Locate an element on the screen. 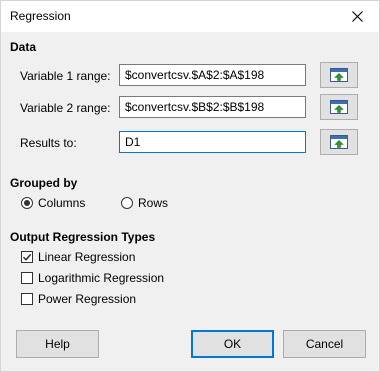 The height and width of the screenshot is (372, 380). variable1-range-input is located at coordinates (212, 75).